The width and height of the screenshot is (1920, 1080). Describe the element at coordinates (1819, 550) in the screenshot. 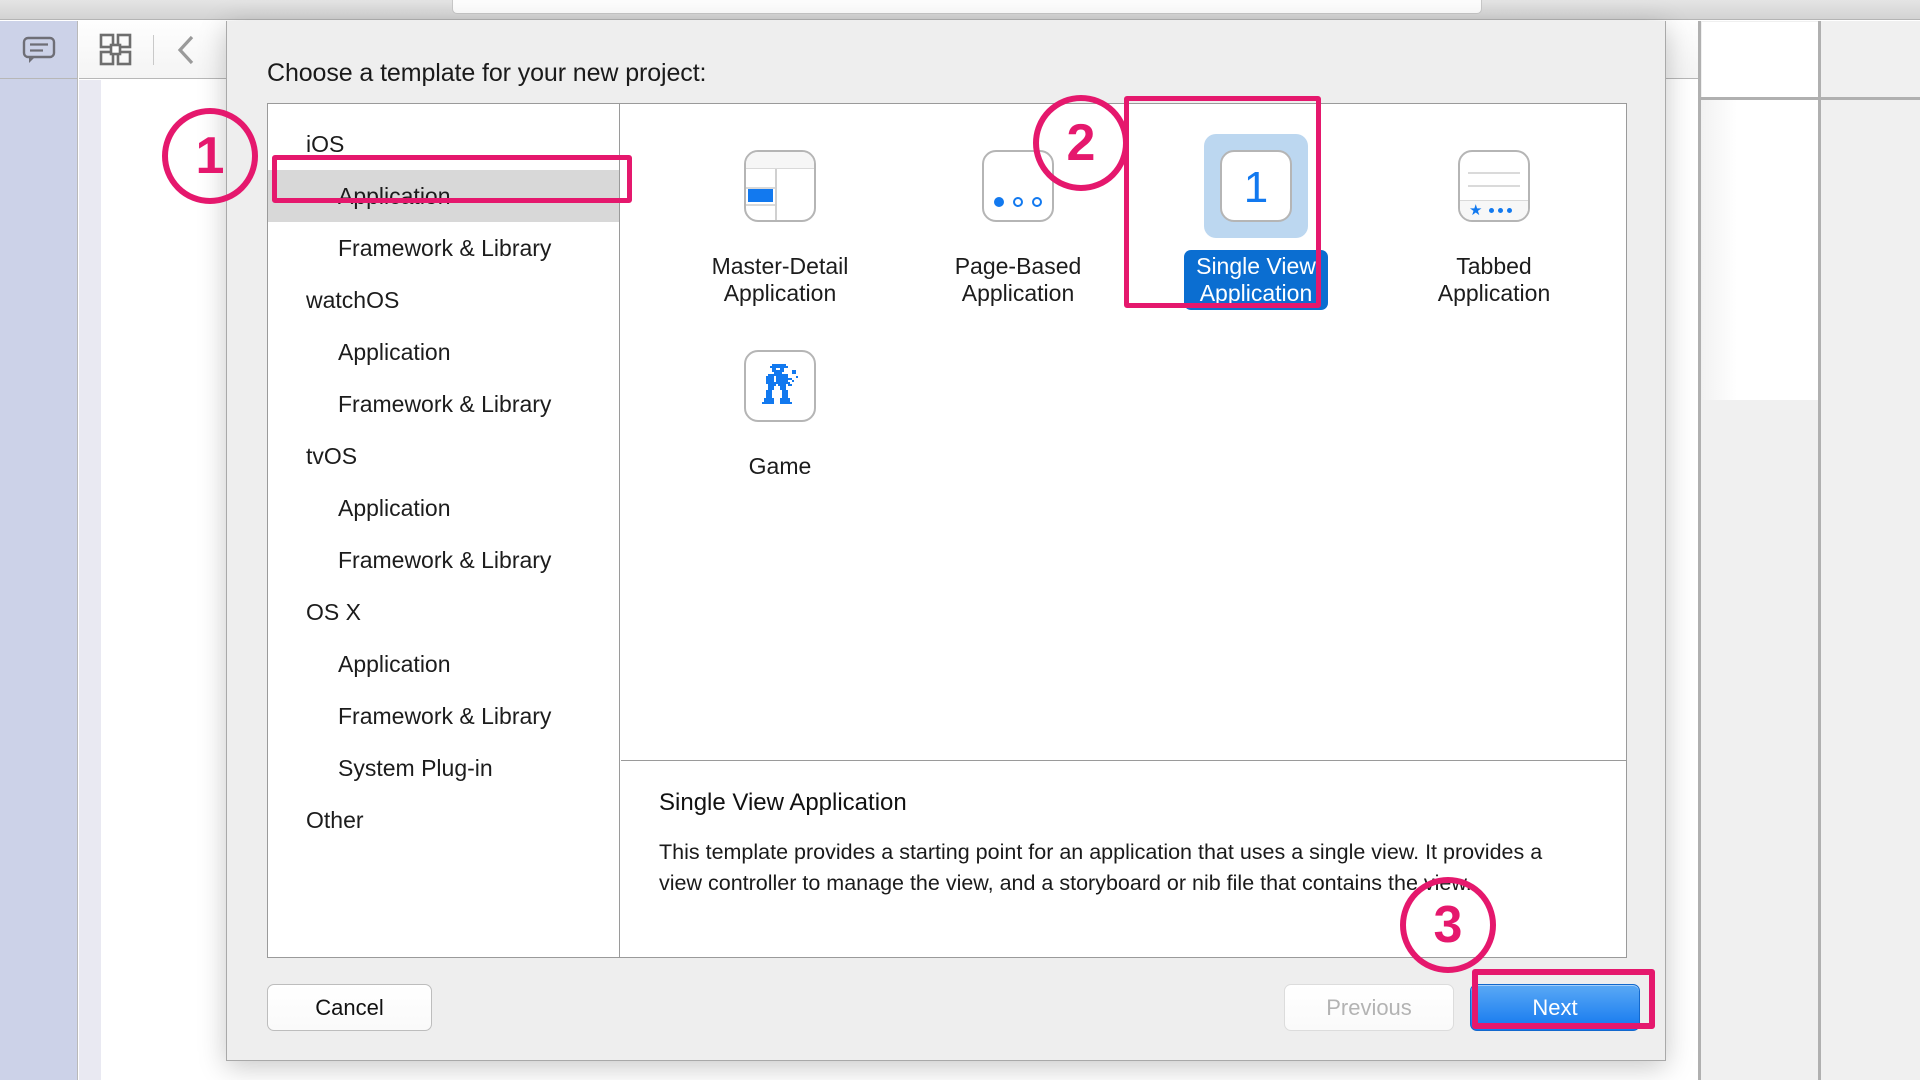

I see `utilities-inner-divider` at that location.